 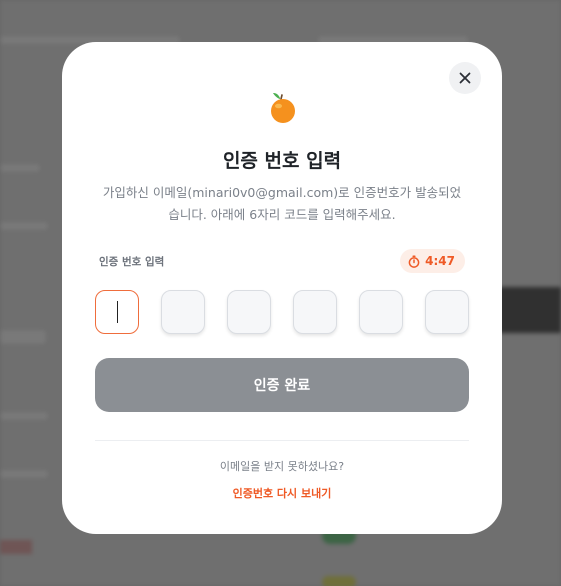 I want to click on verify-submit-button: 인증 완료, so click(x=282, y=385).